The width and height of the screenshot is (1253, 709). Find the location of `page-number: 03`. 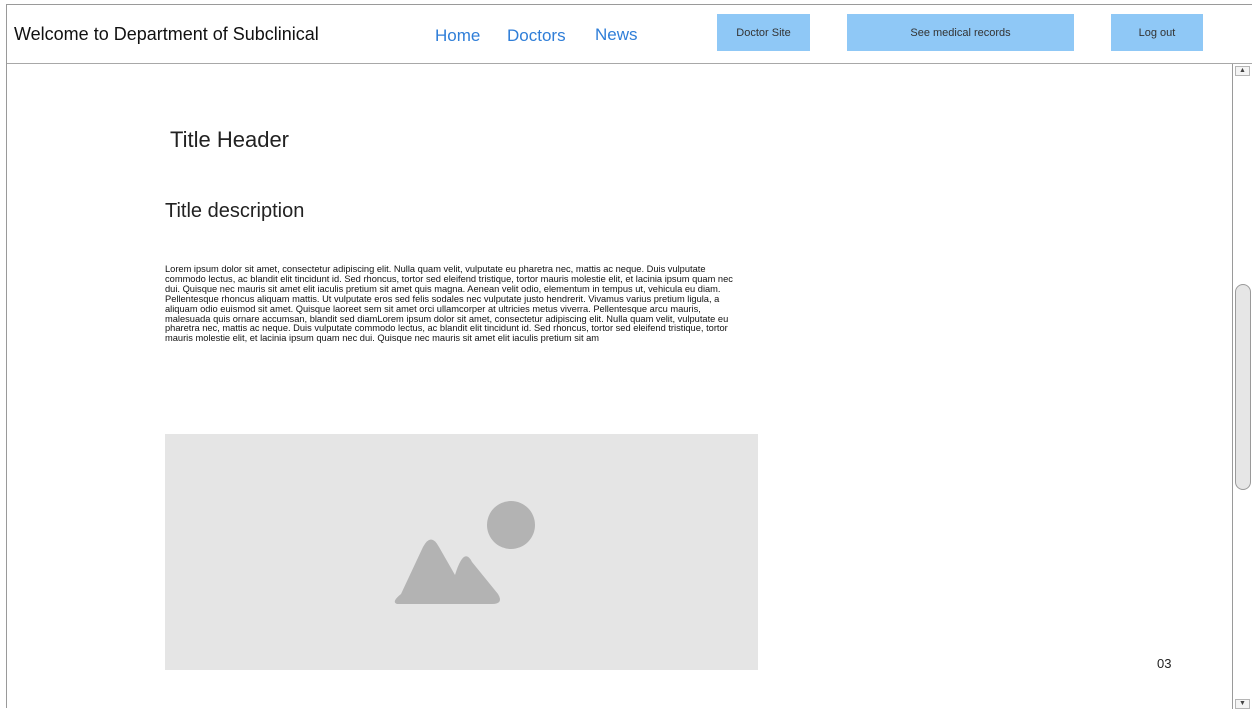

page-number: 03 is located at coordinates (1164, 663).